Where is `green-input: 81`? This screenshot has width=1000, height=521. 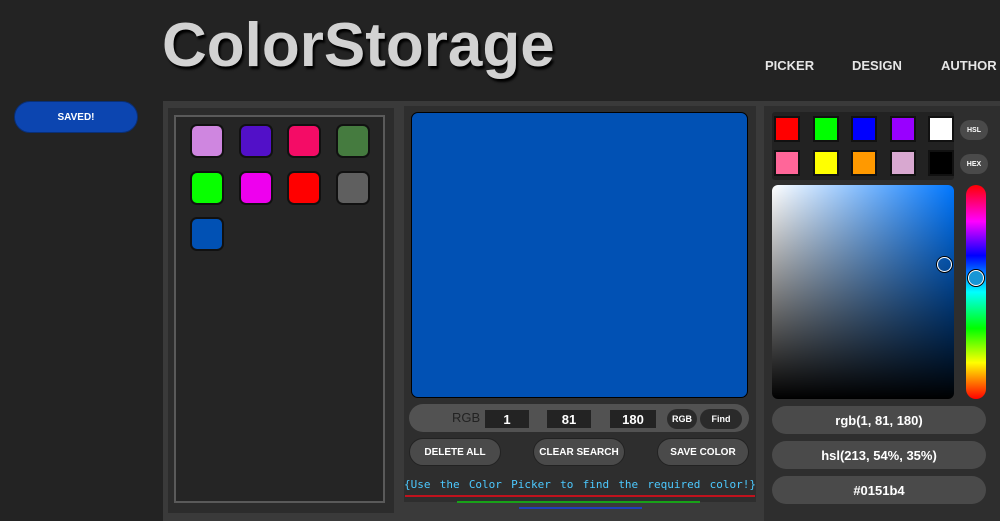
green-input: 81 is located at coordinates (569, 419).